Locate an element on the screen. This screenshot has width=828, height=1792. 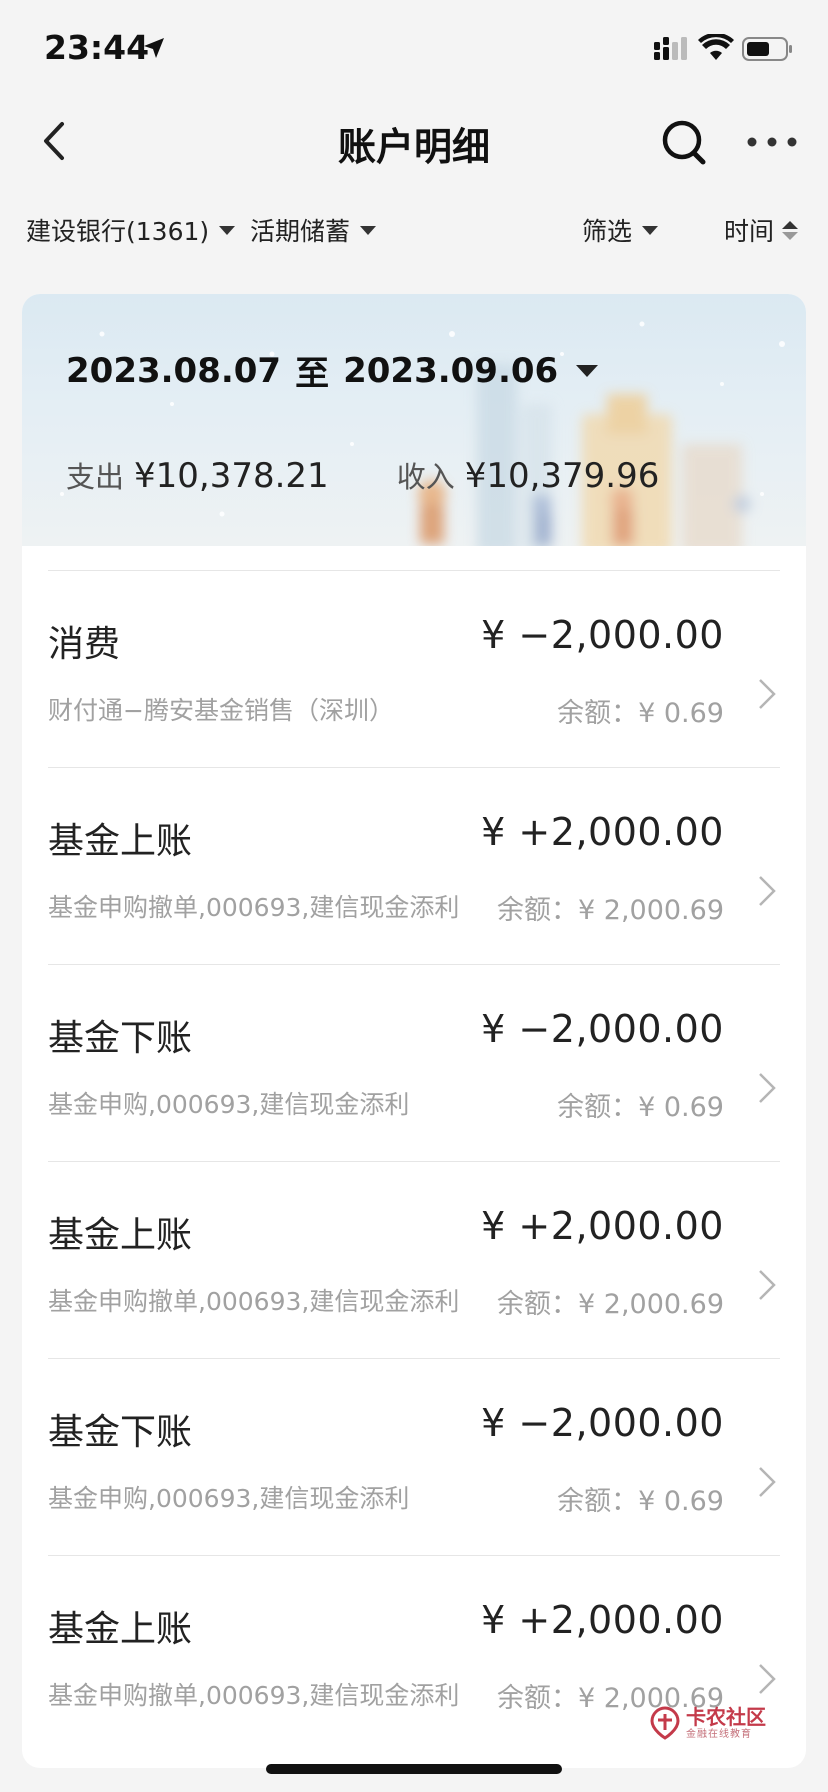
transaction-description: 财付通−腾安基金销售（深圳） is located at coordinates (221, 710).